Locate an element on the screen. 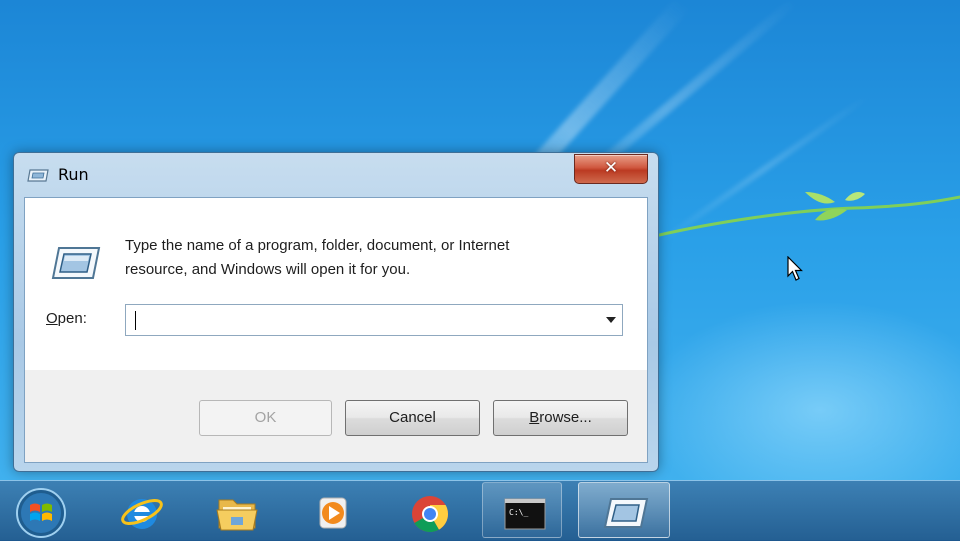 This screenshot has height=541, width=960. open-label-accelerator: O is located at coordinates (52, 318).